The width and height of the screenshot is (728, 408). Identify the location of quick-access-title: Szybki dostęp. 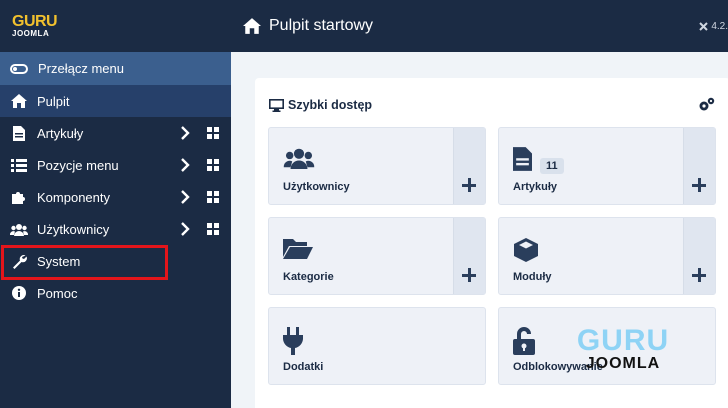
(320, 105).